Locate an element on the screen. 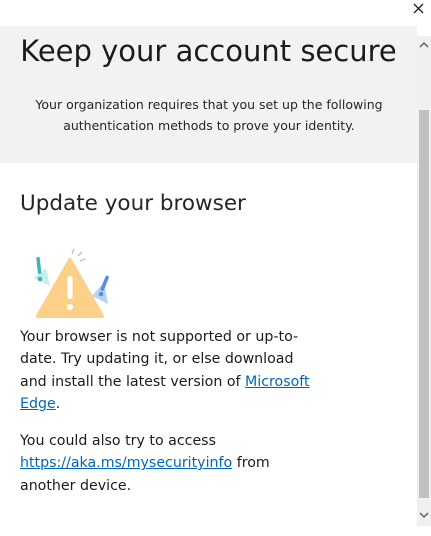 This screenshot has width=431, height=536. close-button is located at coordinates (418, 9).